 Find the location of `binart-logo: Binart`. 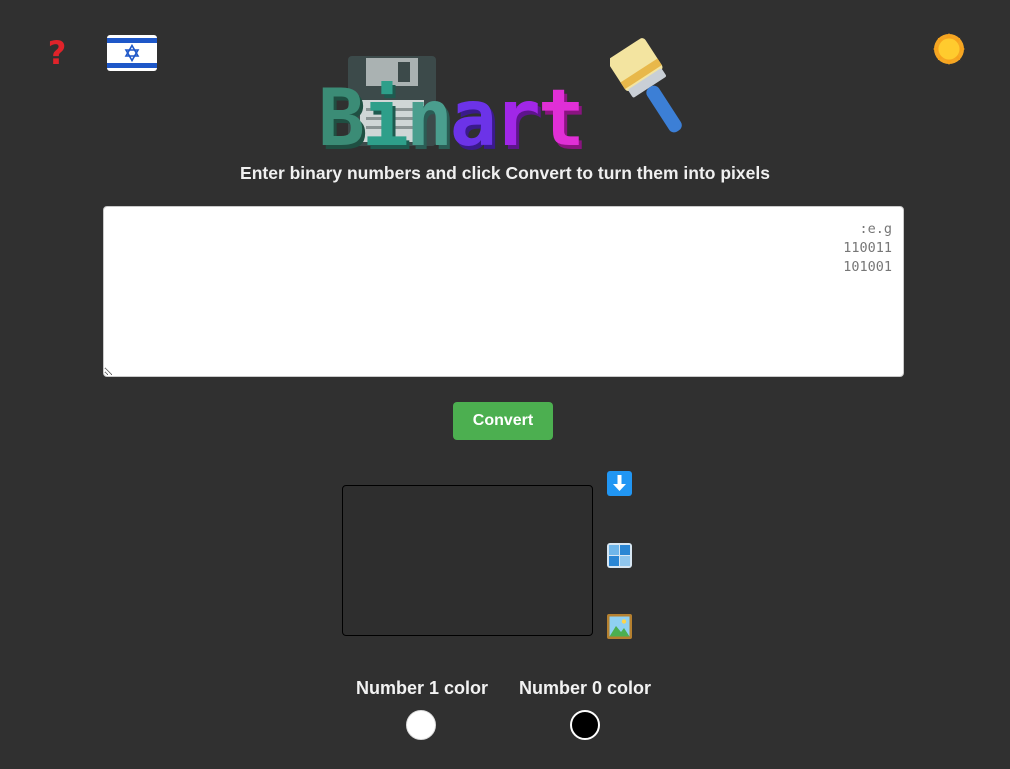

binart-logo: Binart is located at coordinates (508, 93).